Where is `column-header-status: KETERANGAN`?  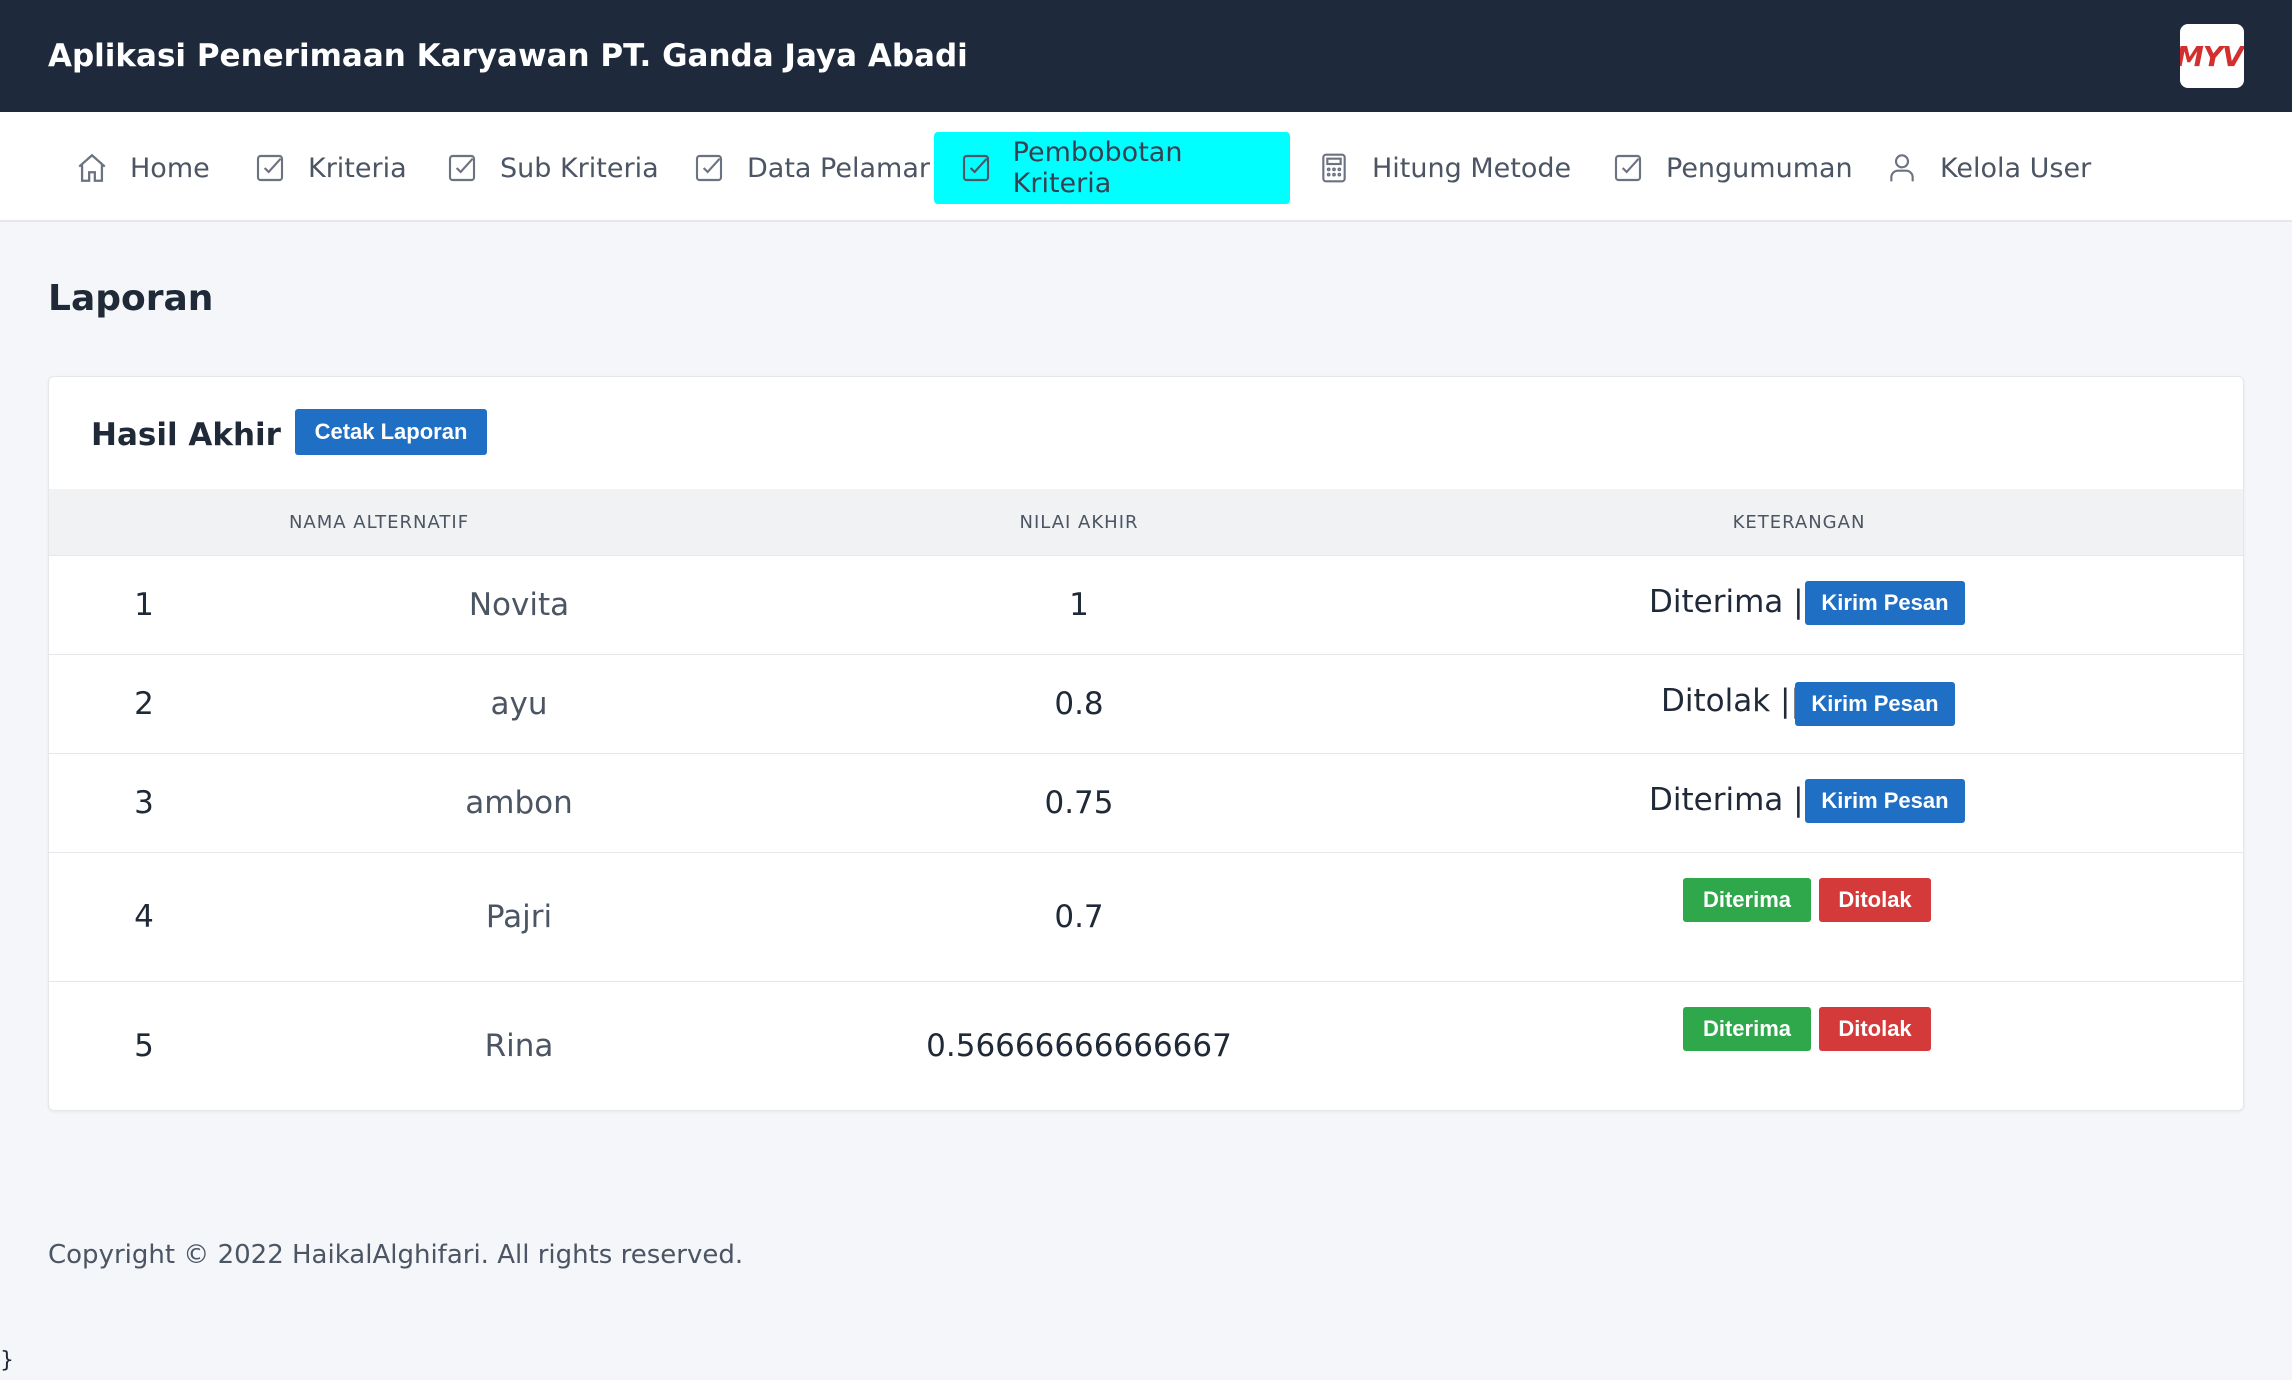 column-header-status: KETERANGAN is located at coordinates (1799, 522).